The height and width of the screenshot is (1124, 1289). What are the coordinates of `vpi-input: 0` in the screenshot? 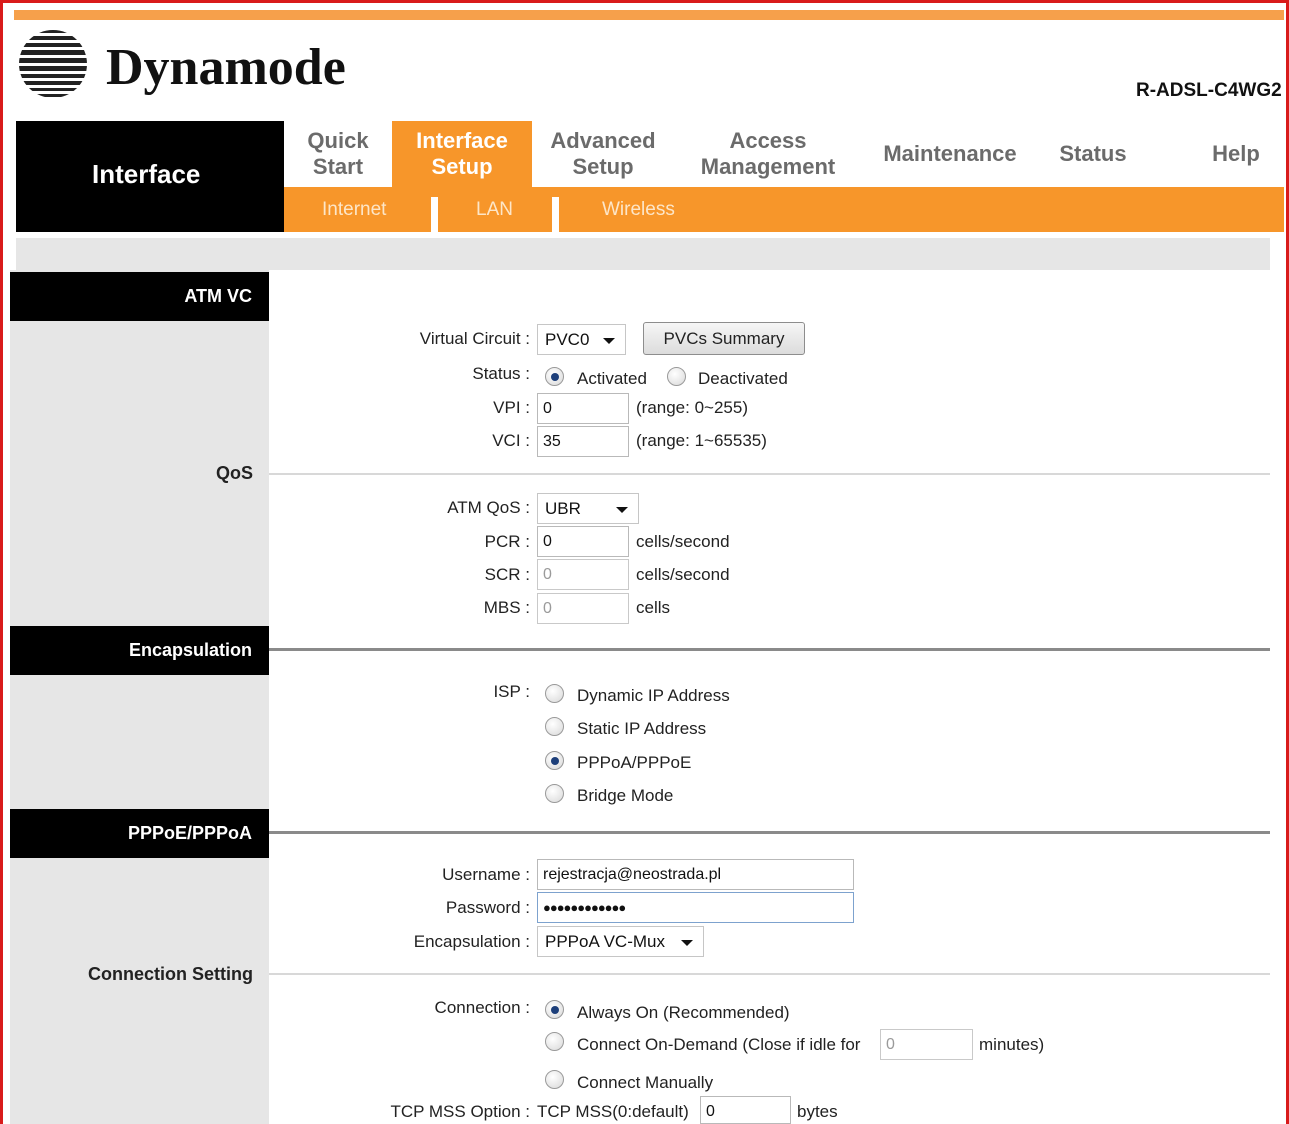 It's located at (583, 408).